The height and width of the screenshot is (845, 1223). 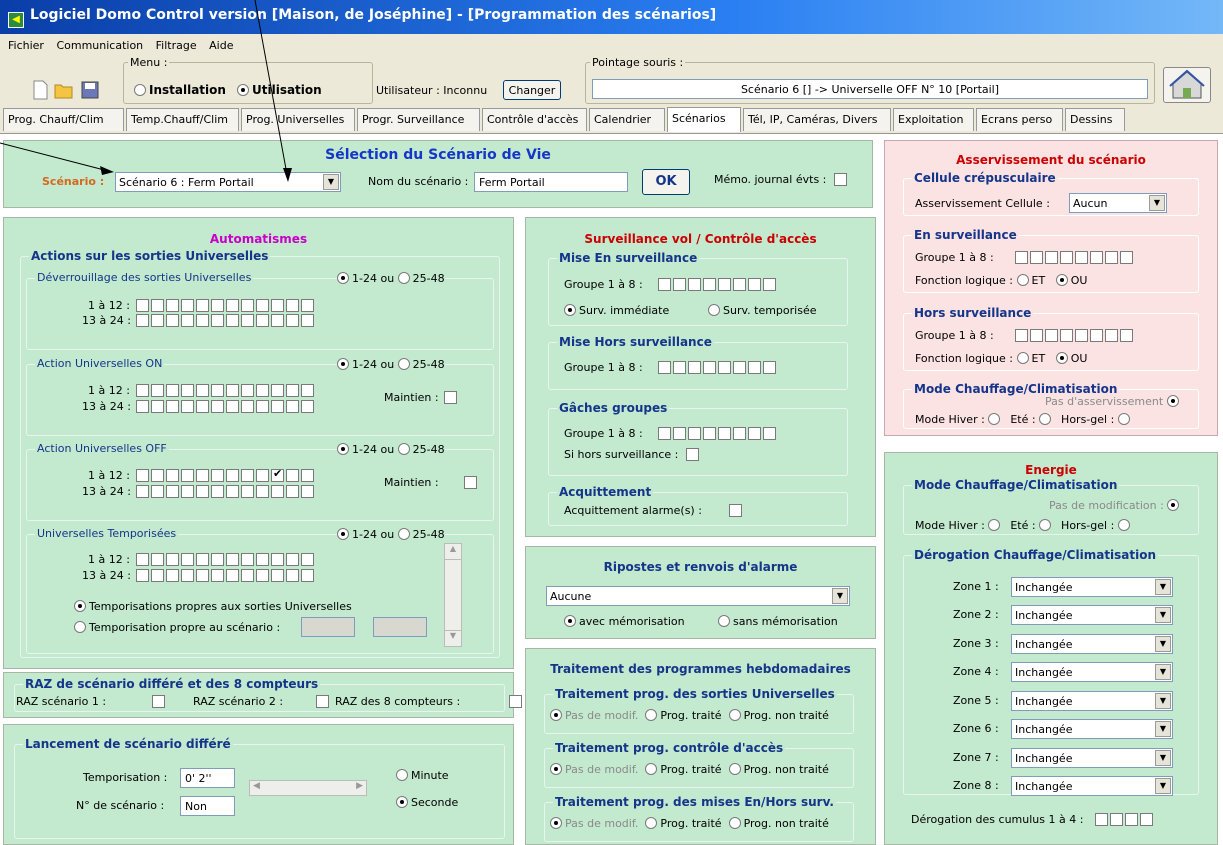 What do you see at coordinates (1092, 587) in the screenshot?
I see `zone1-combo: Inchangée ▼` at bounding box center [1092, 587].